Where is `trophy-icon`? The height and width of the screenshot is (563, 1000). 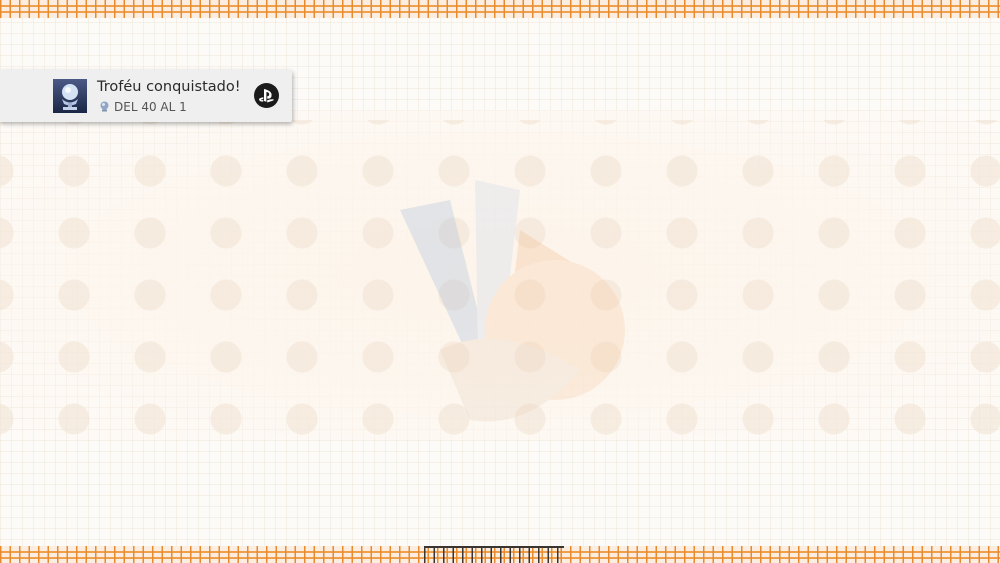
trophy-icon is located at coordinates (70, 96).